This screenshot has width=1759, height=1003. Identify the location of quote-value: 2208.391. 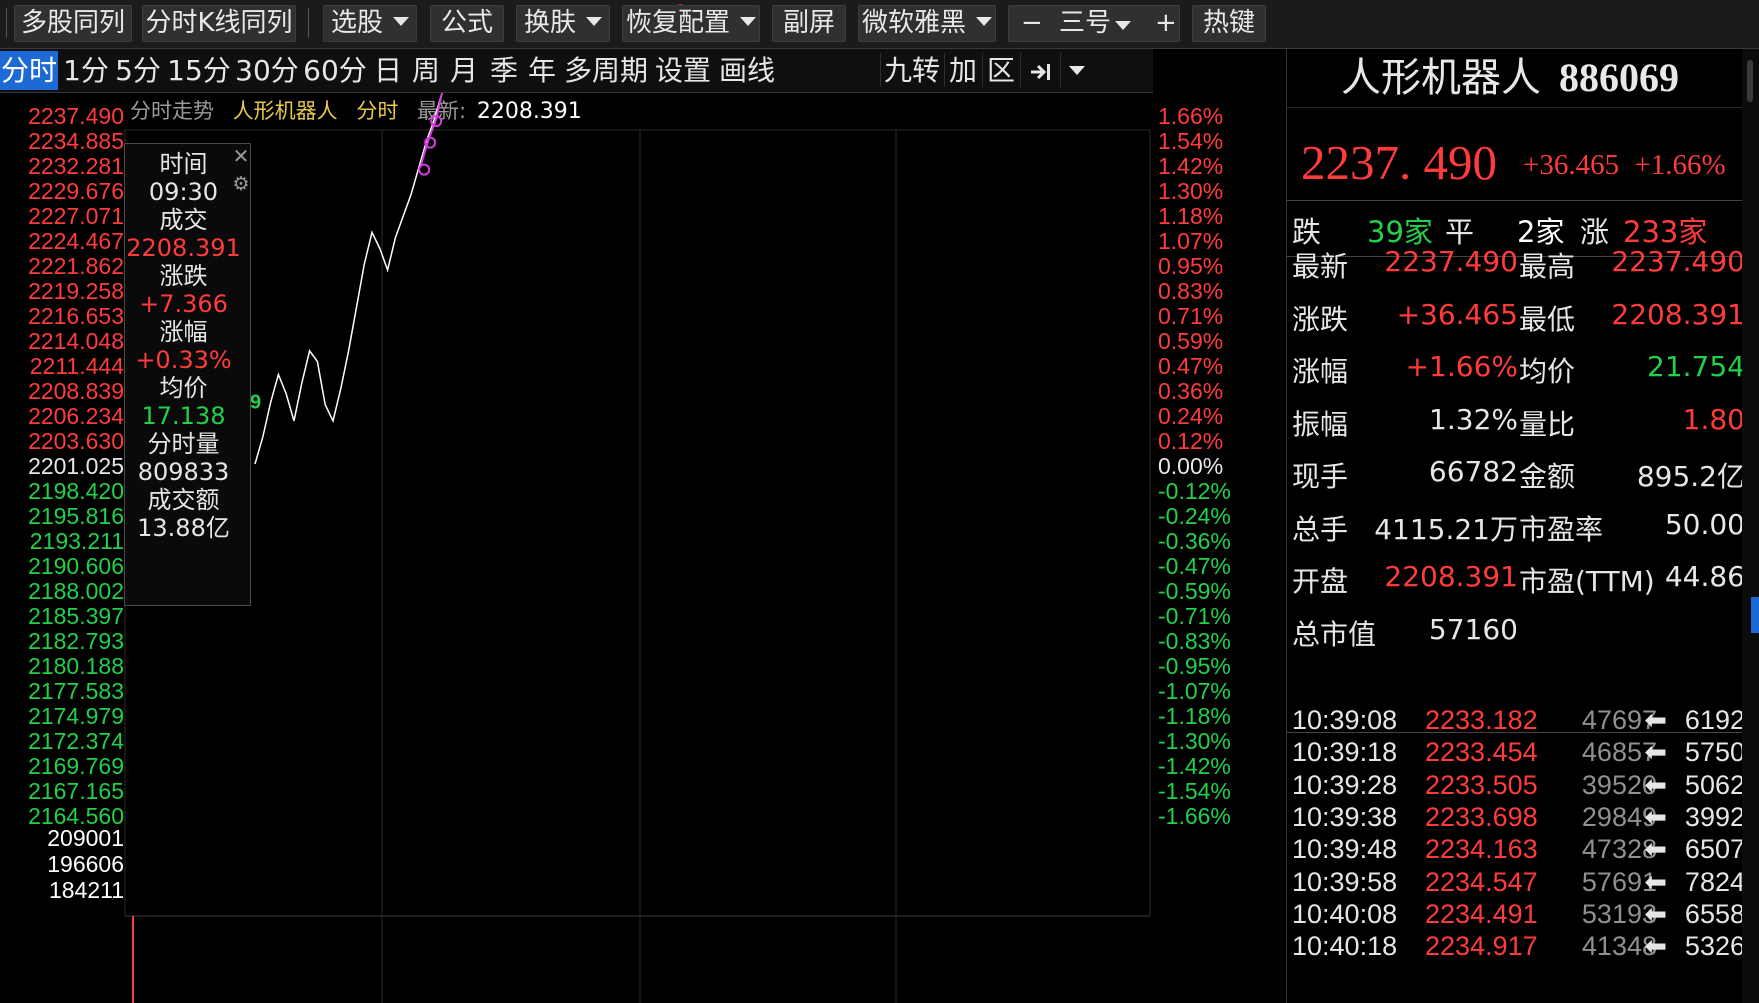
(1678, 314).